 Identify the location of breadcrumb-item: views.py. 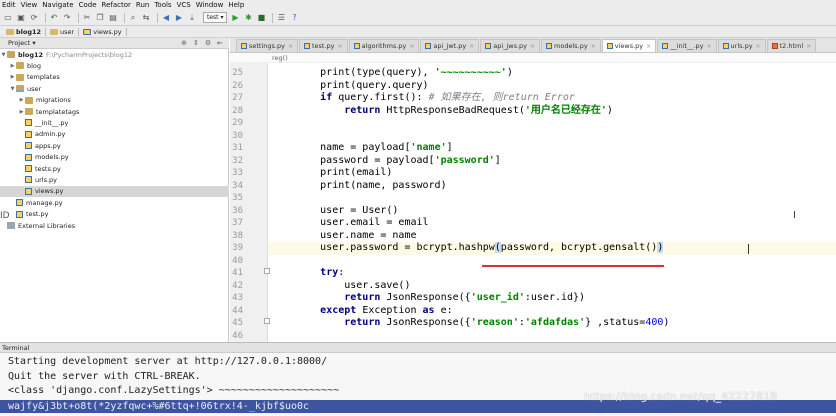
(103, 31).